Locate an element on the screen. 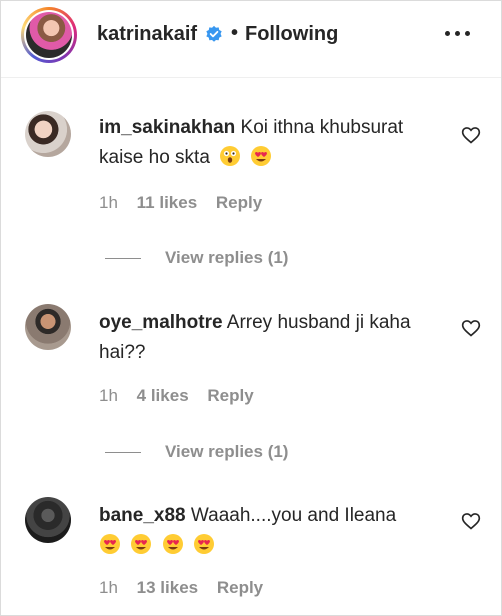  profile-avatar is located at coordinates (49, 35).